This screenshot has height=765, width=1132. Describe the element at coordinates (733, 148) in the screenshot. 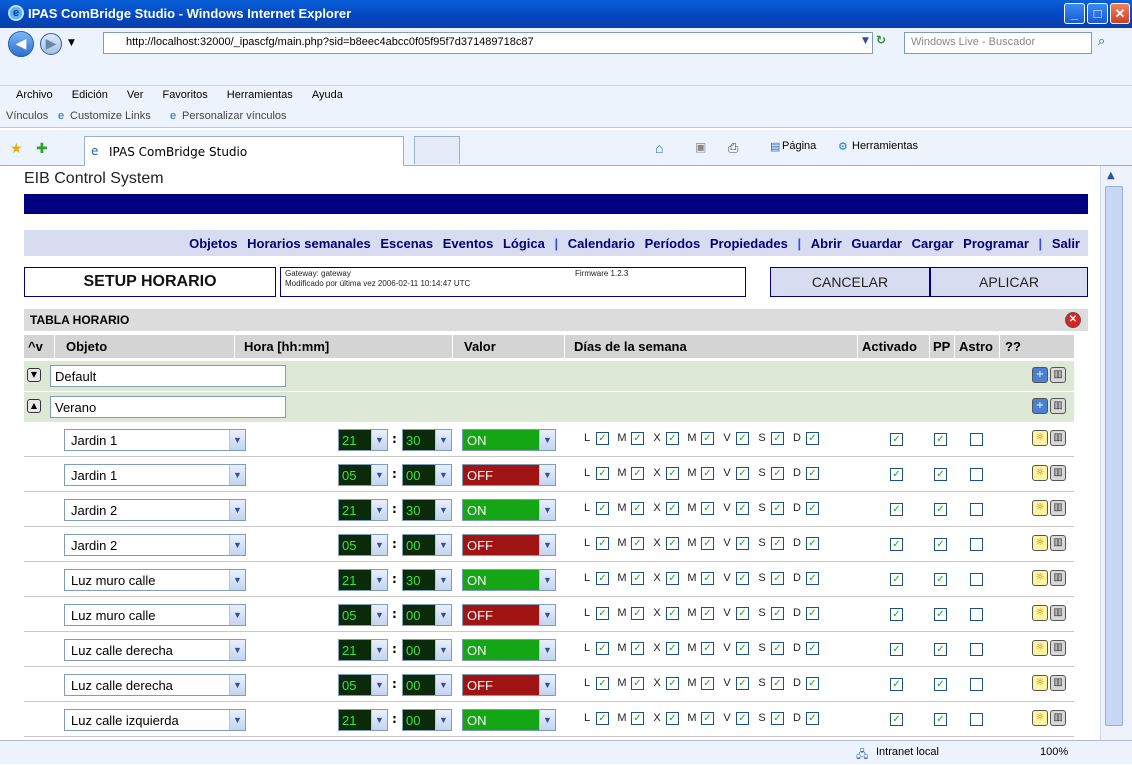

I see `print-icon: ⎙` at that location.